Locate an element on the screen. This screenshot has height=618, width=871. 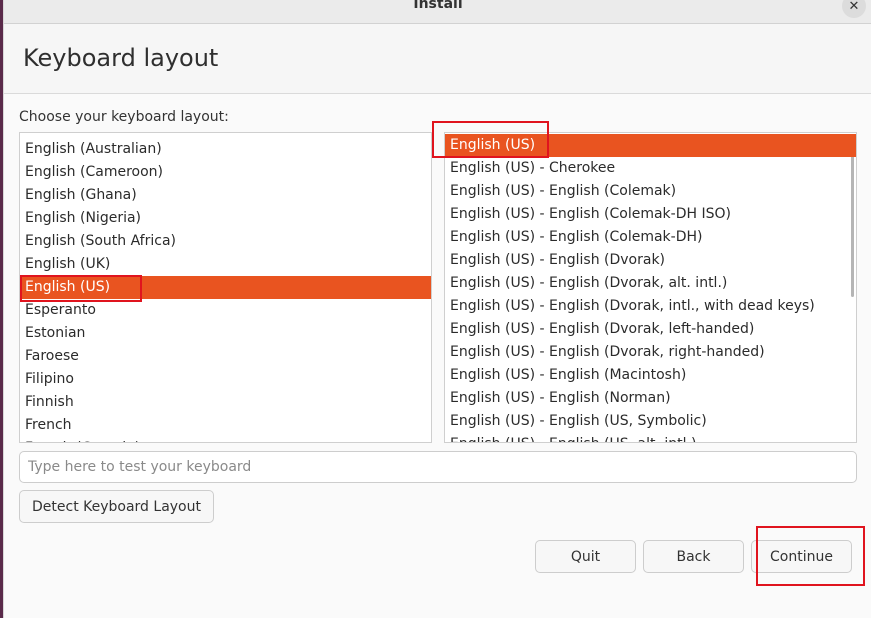
layout-item: Esperanto is located at coordinates (225, 310).